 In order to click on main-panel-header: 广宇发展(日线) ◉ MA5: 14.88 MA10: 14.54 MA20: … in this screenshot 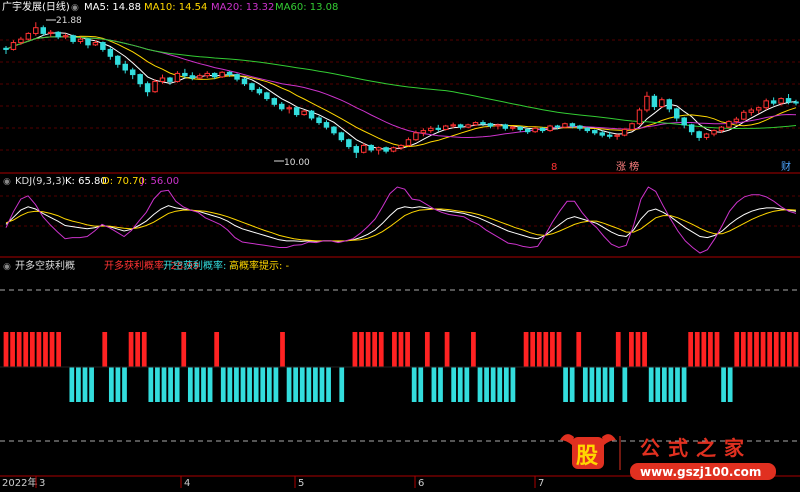, I will do `click(170, 6)`.